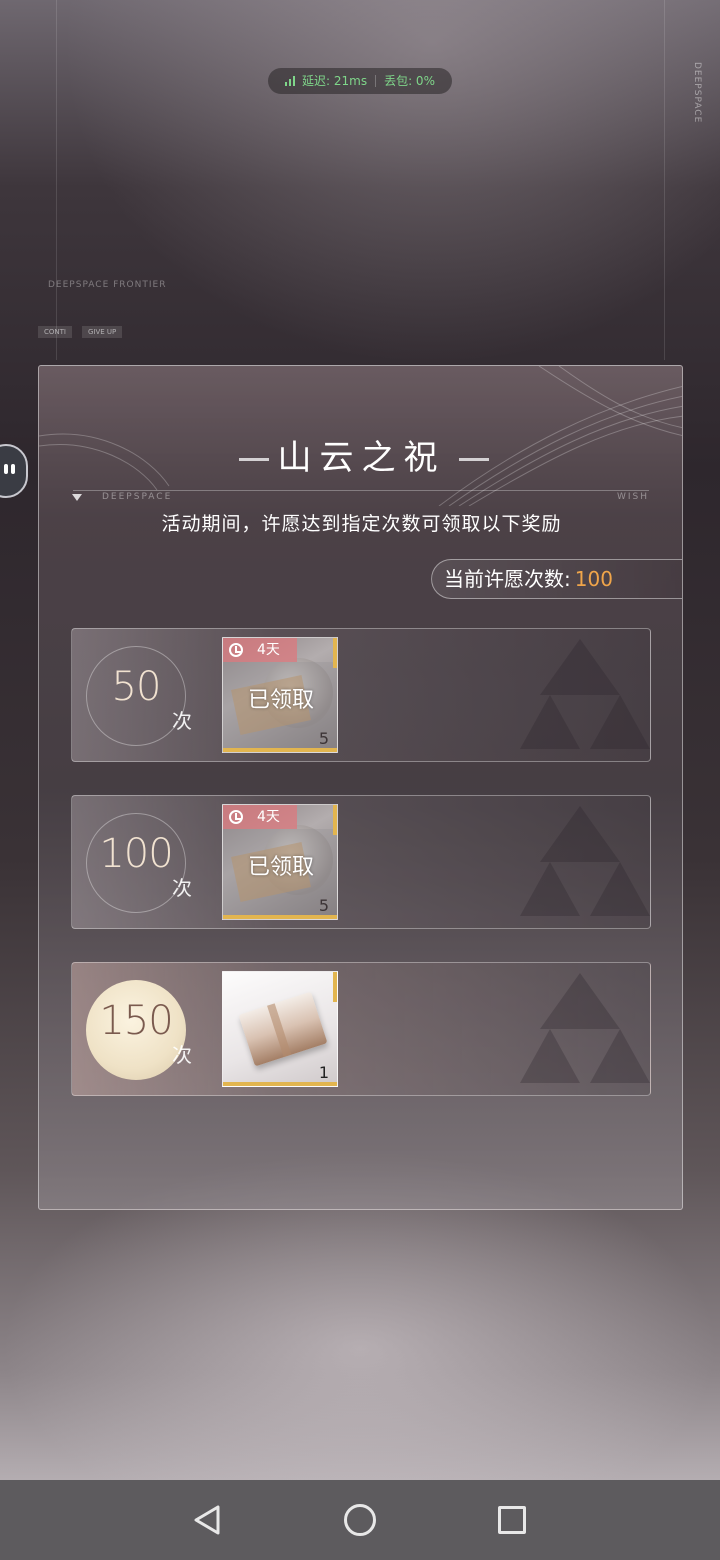  What do you see at coordinates (207, 1520) in the screenshot?
I see `back-icon` at bounding box center [207, 1520].